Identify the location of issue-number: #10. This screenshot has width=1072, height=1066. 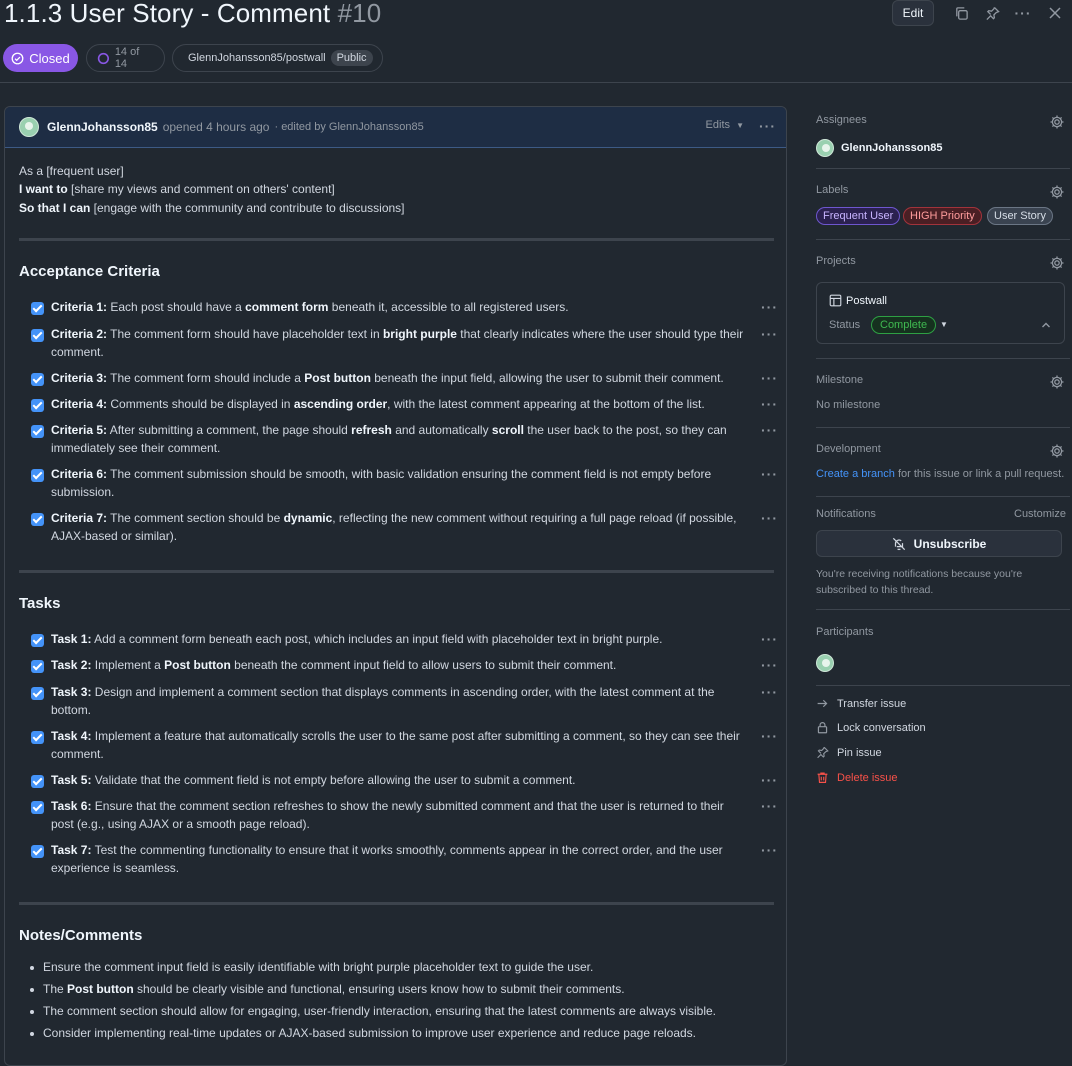
(359, 14).